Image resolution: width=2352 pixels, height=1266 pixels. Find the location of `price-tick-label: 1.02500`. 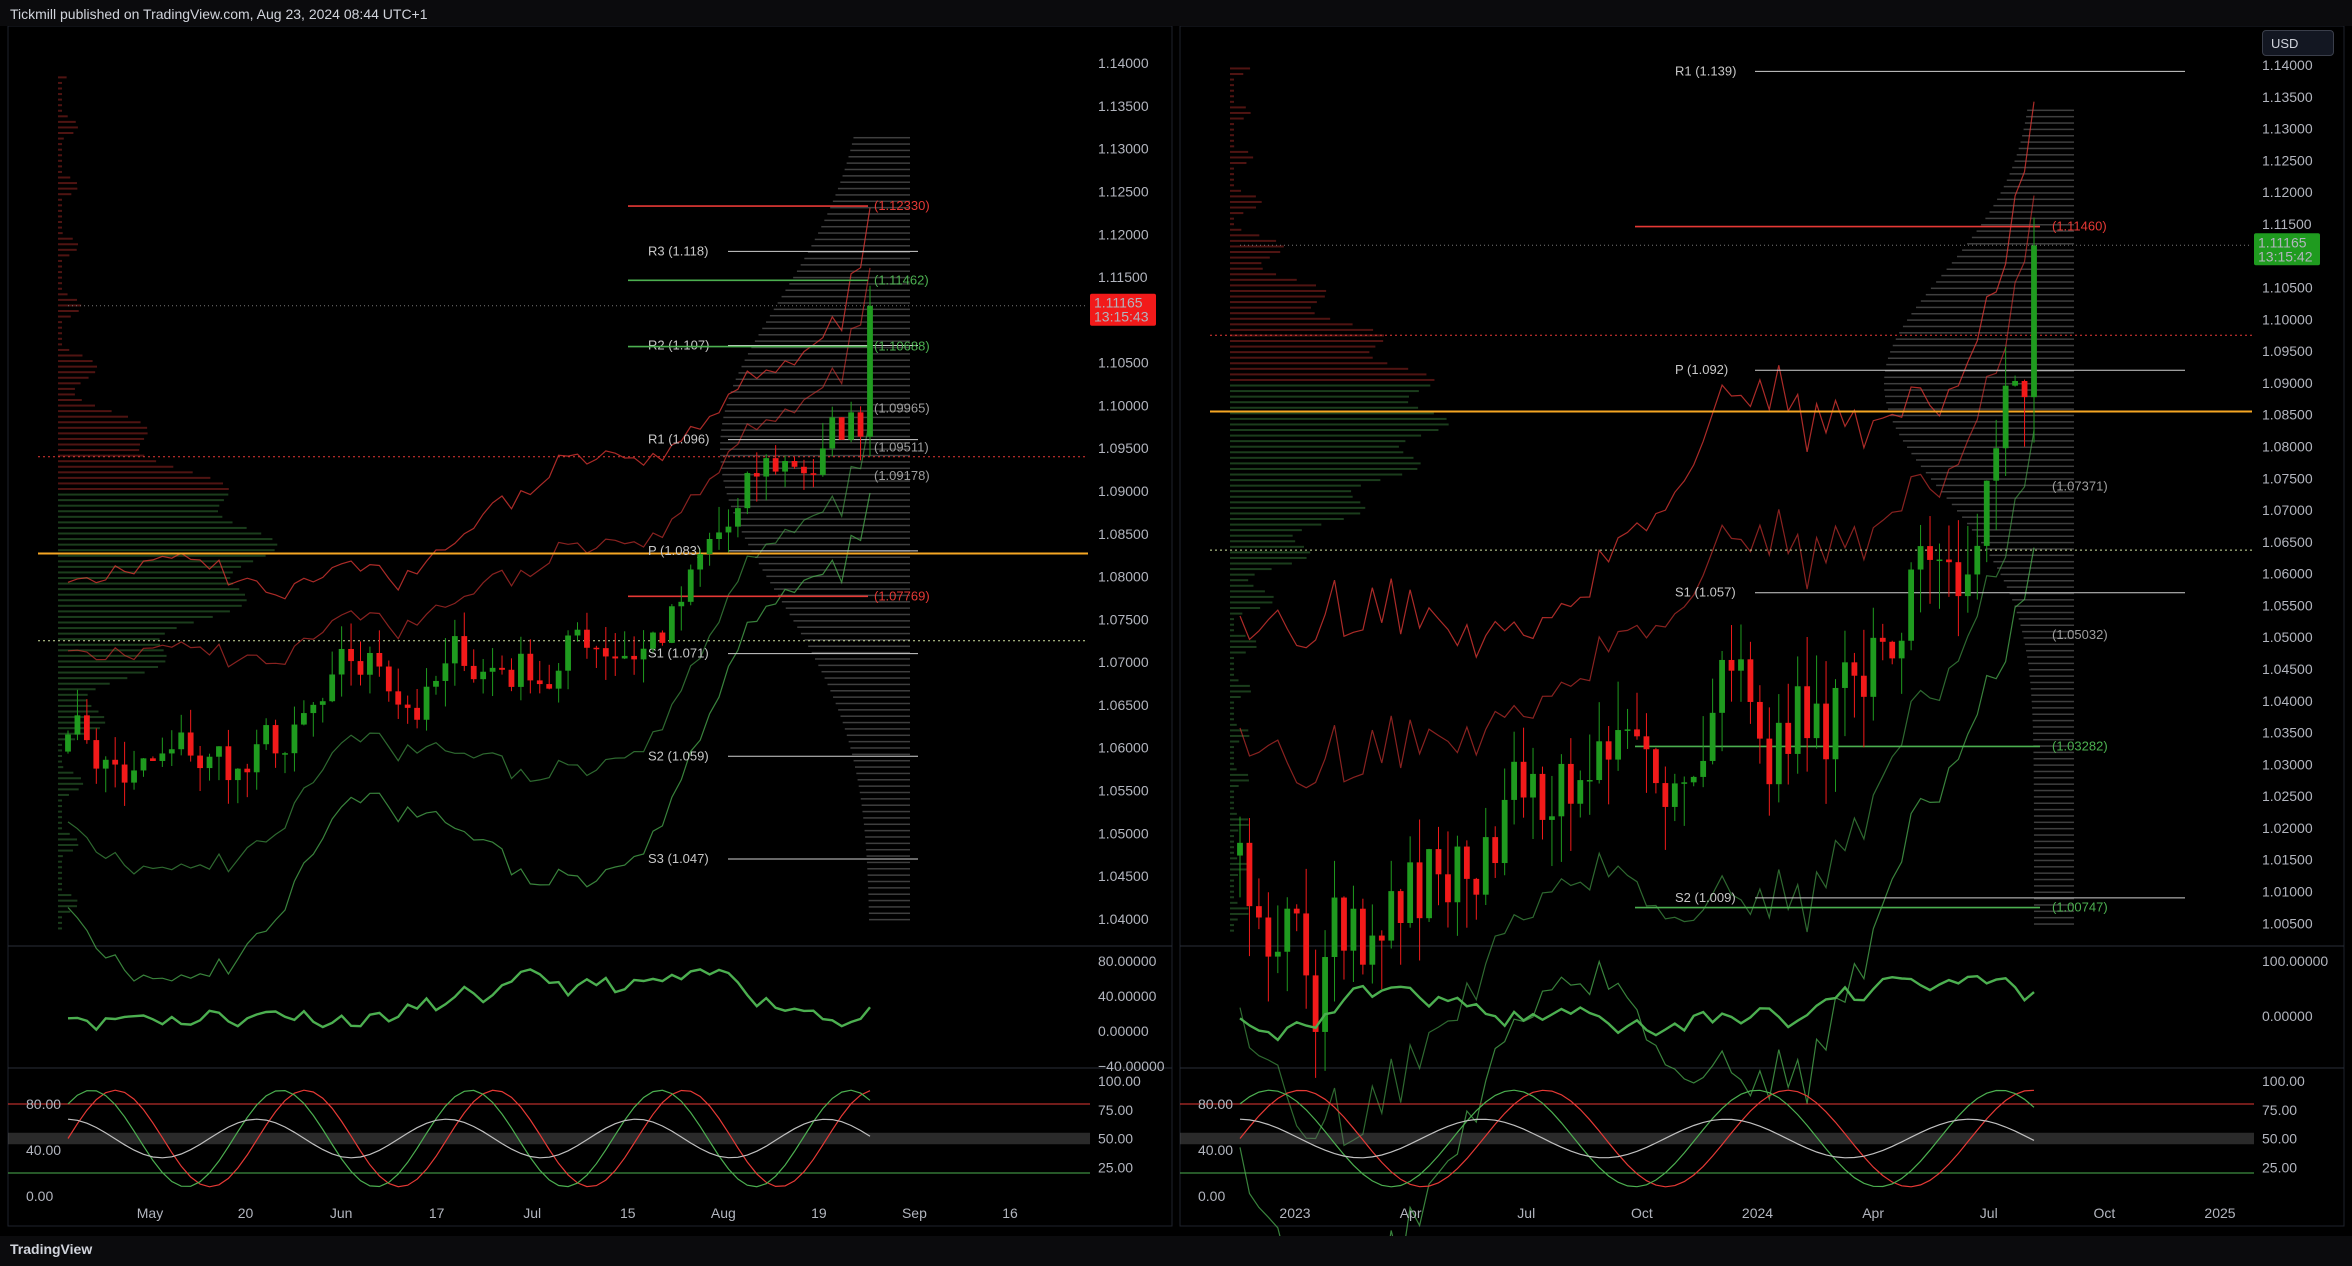

price-tick-label: 1.02500 is located at coordinates (2287, 796).